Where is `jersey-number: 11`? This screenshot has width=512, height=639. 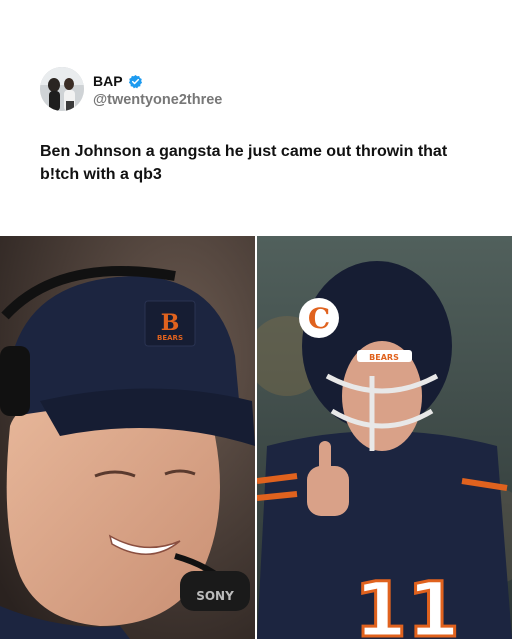 jersey-number: 11 is located at coordinates (407, 602).